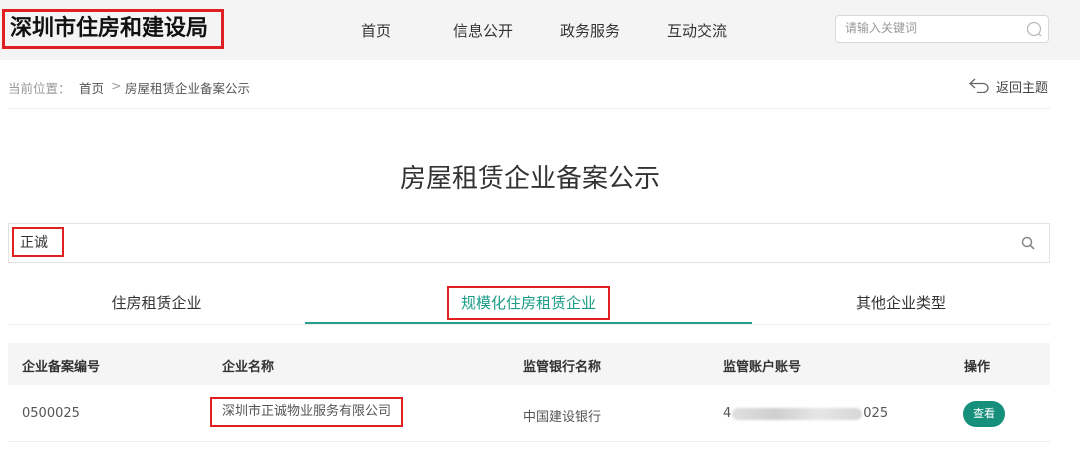 This screenshot has height=464, width=1080. I want to click on cell-account-number: 4 025, so click(805, 413).